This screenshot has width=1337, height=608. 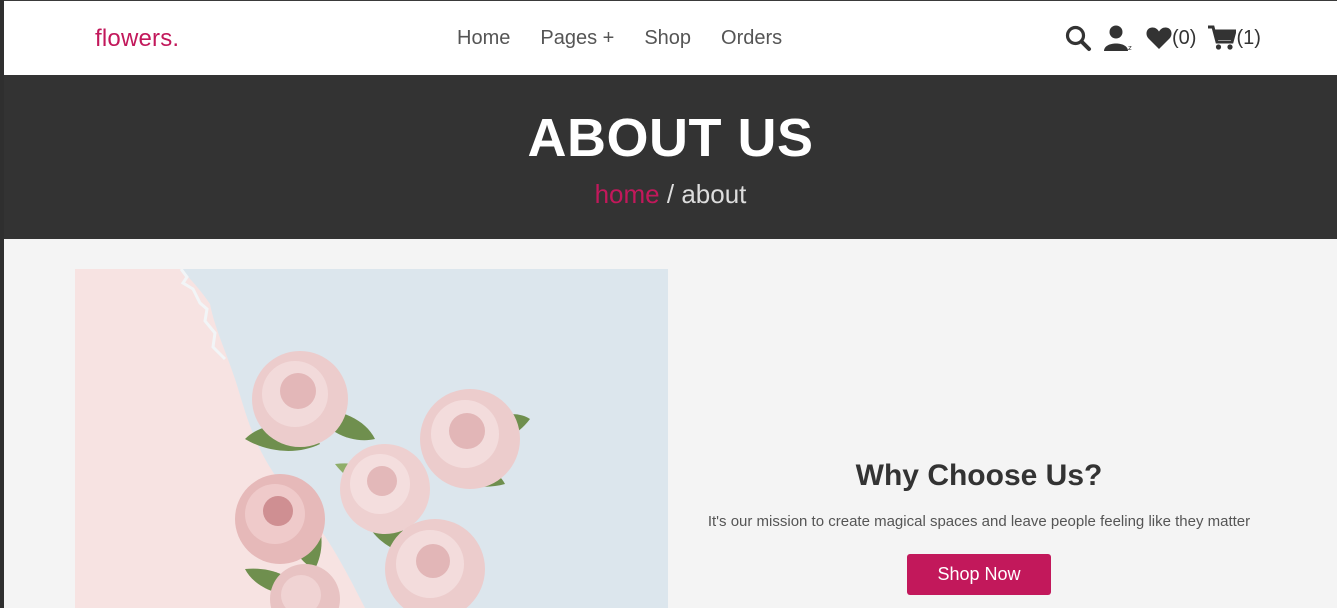 What do you see at coordinates (1184, 37) in the screenshot?
I see `wishlist-count: (0)` at bounding box center [1184, 37].